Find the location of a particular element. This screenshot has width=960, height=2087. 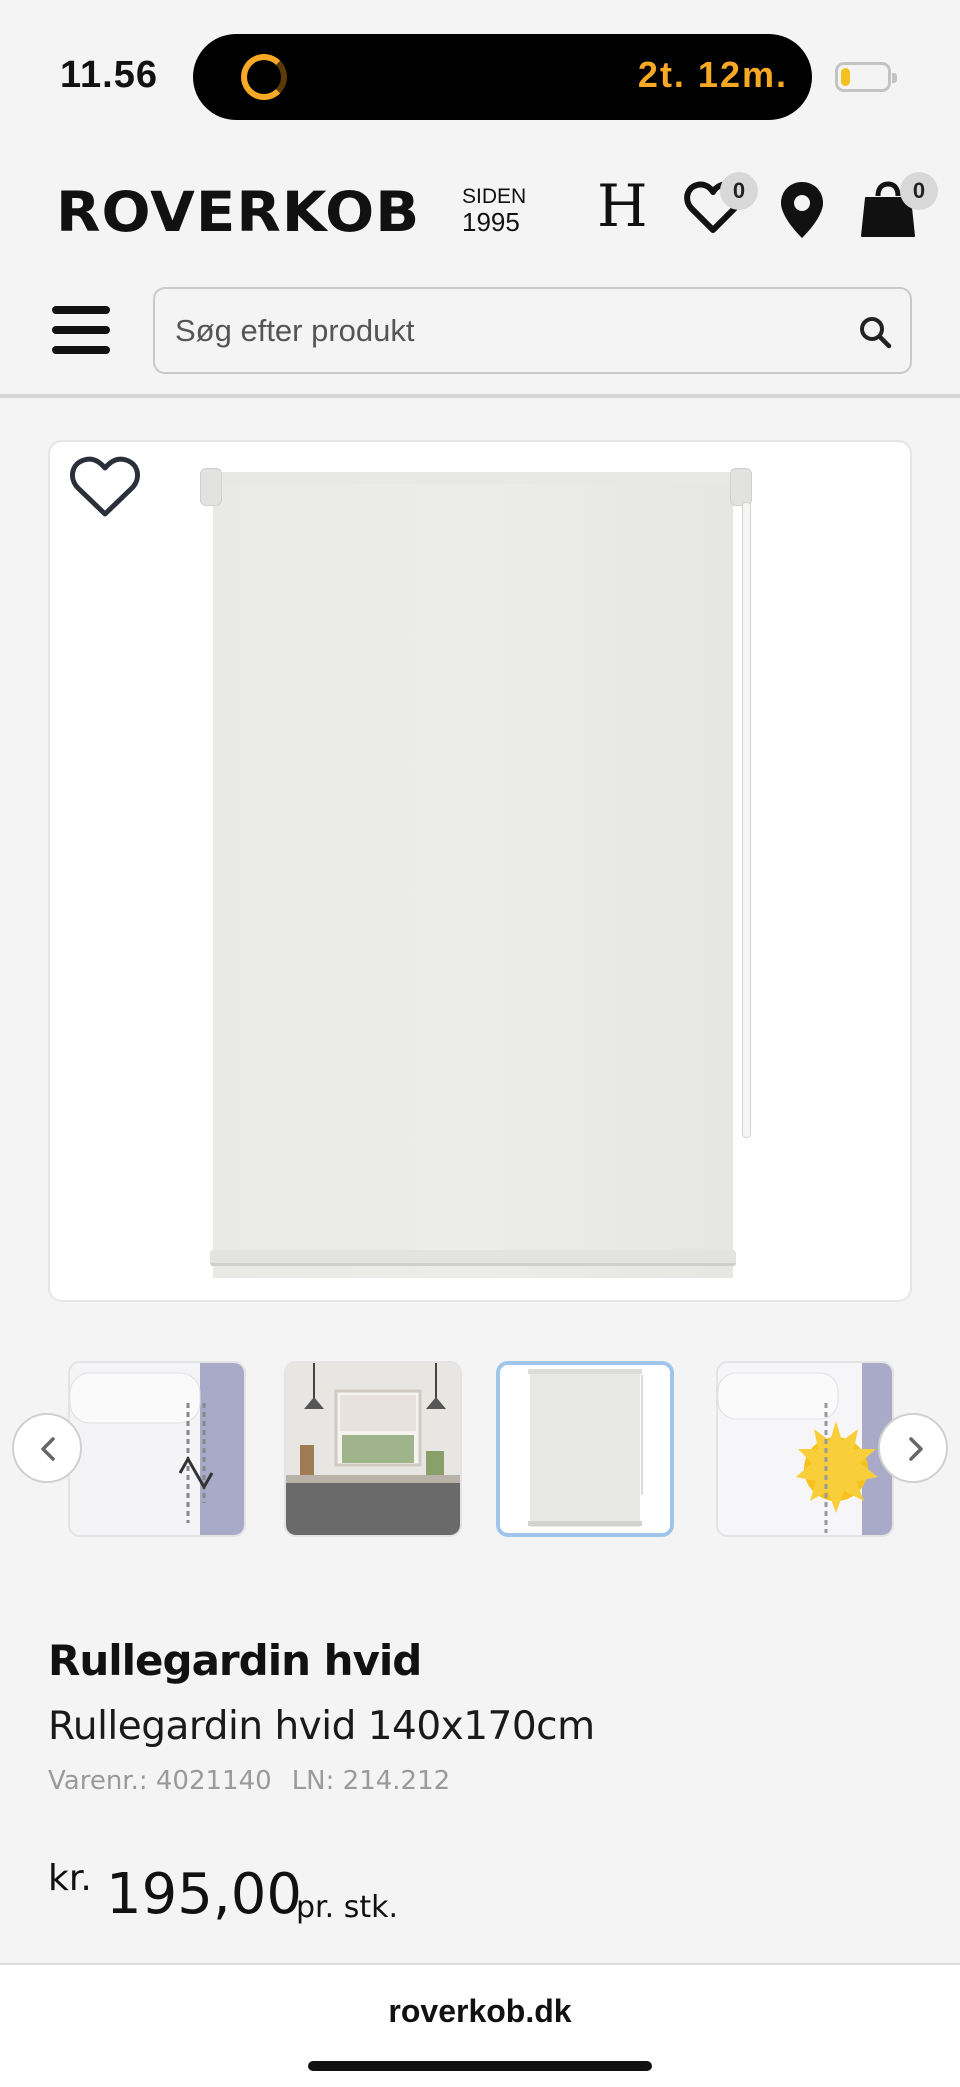

carousel-prev-button is located at coordinates (47, 1448).